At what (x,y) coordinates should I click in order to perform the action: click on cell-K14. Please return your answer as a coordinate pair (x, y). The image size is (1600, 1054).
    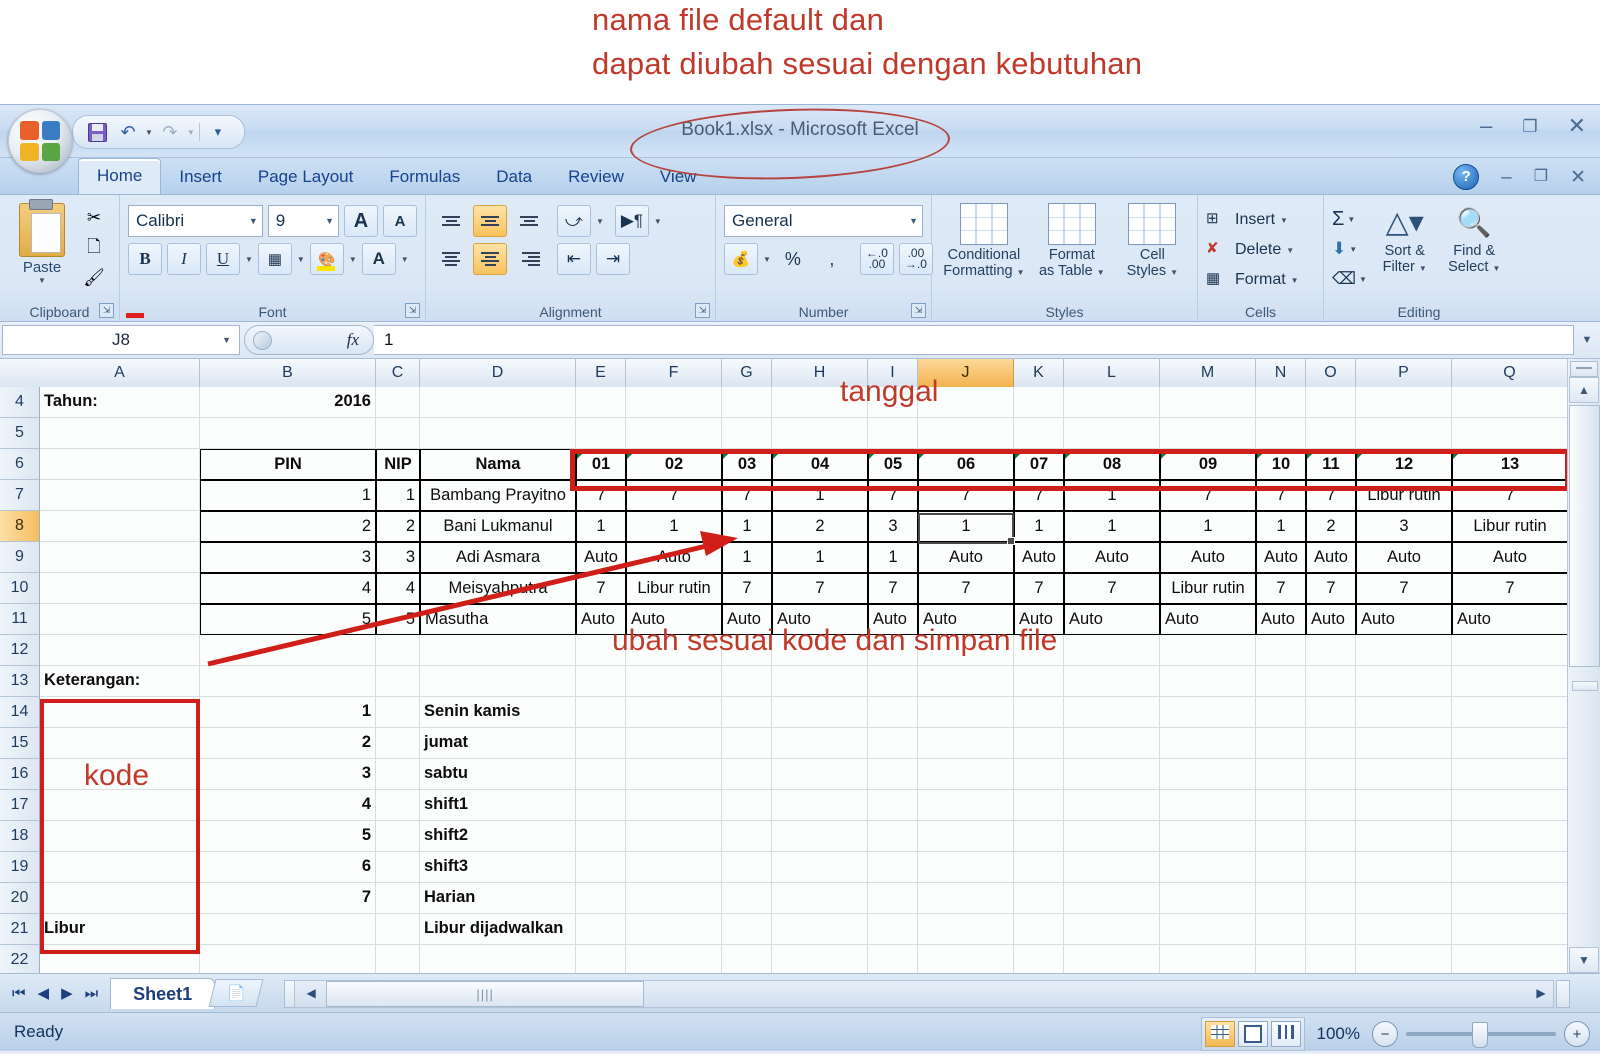
    Looking at the image, I should click on (1039, 712).